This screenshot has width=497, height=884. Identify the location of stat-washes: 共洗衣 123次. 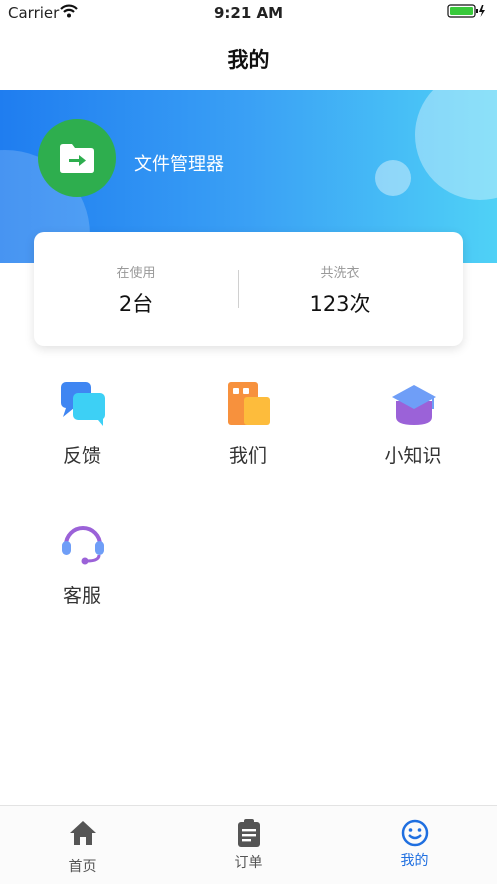
(340, 289).